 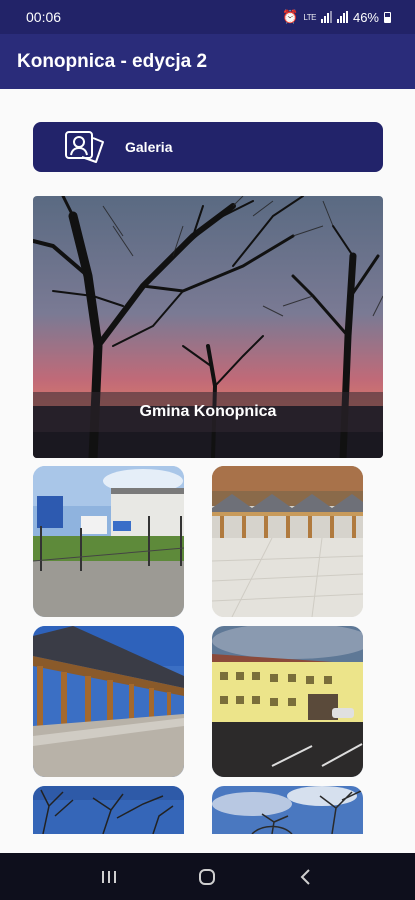 I want to click on photo-wooden-pavilion-square, so click(x=287, y=541).